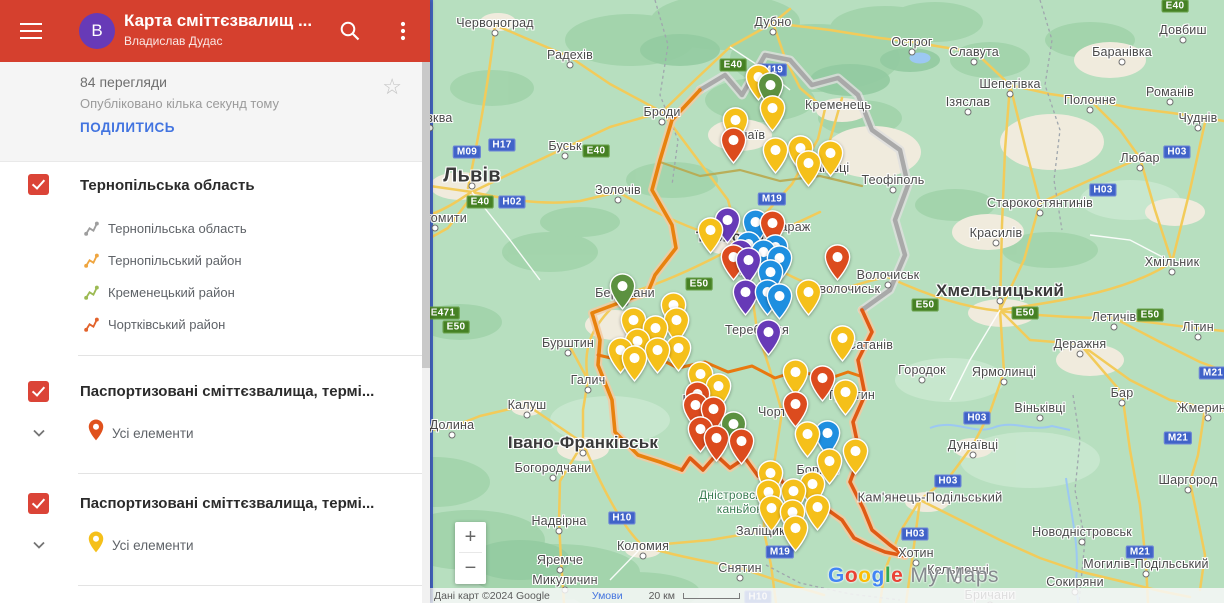 The width and height of the screenshot is (1224, 603). What do you see at coordinates (249, 324) in the screenshot?
I see `legend-line-item: Чортківський район` at bounding box center [249, 324].